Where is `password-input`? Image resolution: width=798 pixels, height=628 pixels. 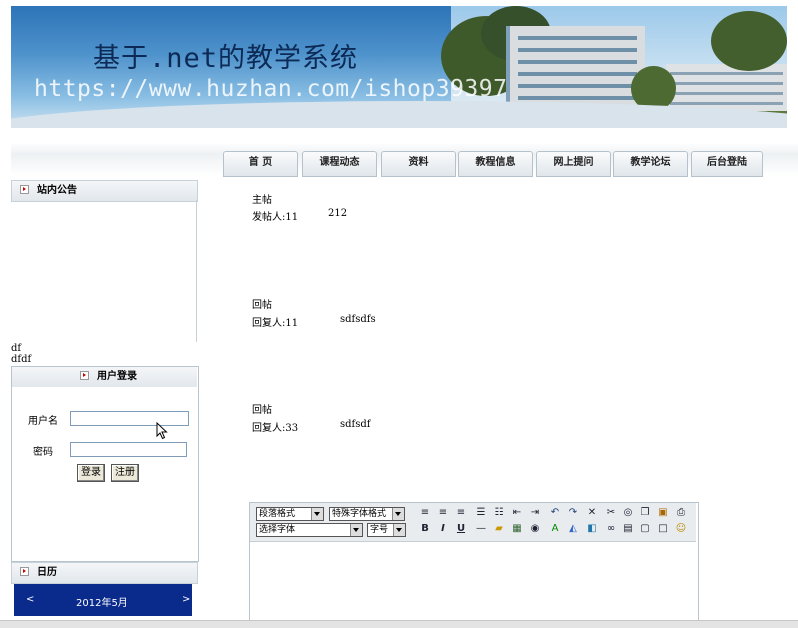 password-input is located at coordinates (128, 449).